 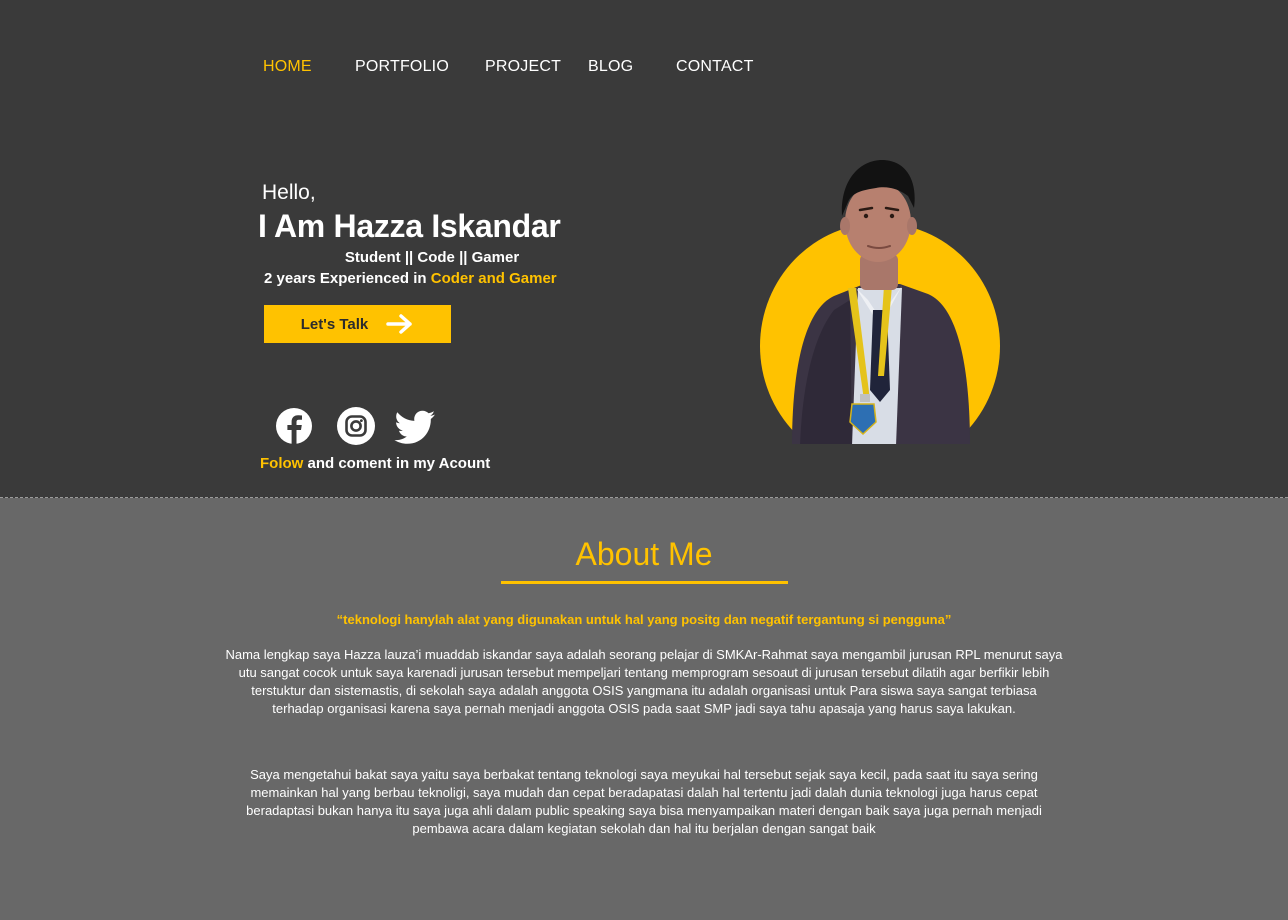 What do you see at coordinates (402, 67) in the screenshot?
I see `nav-portfolio-link: PORTFOLIO` at bounding box center [402, 67].